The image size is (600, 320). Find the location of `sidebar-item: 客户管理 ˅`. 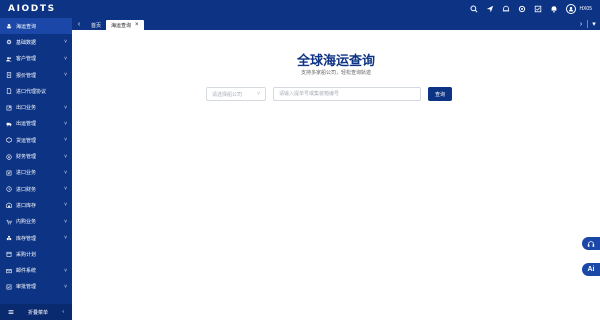

sidebar-item: 客户管理 ˅ is located at coordinates (36, 59).